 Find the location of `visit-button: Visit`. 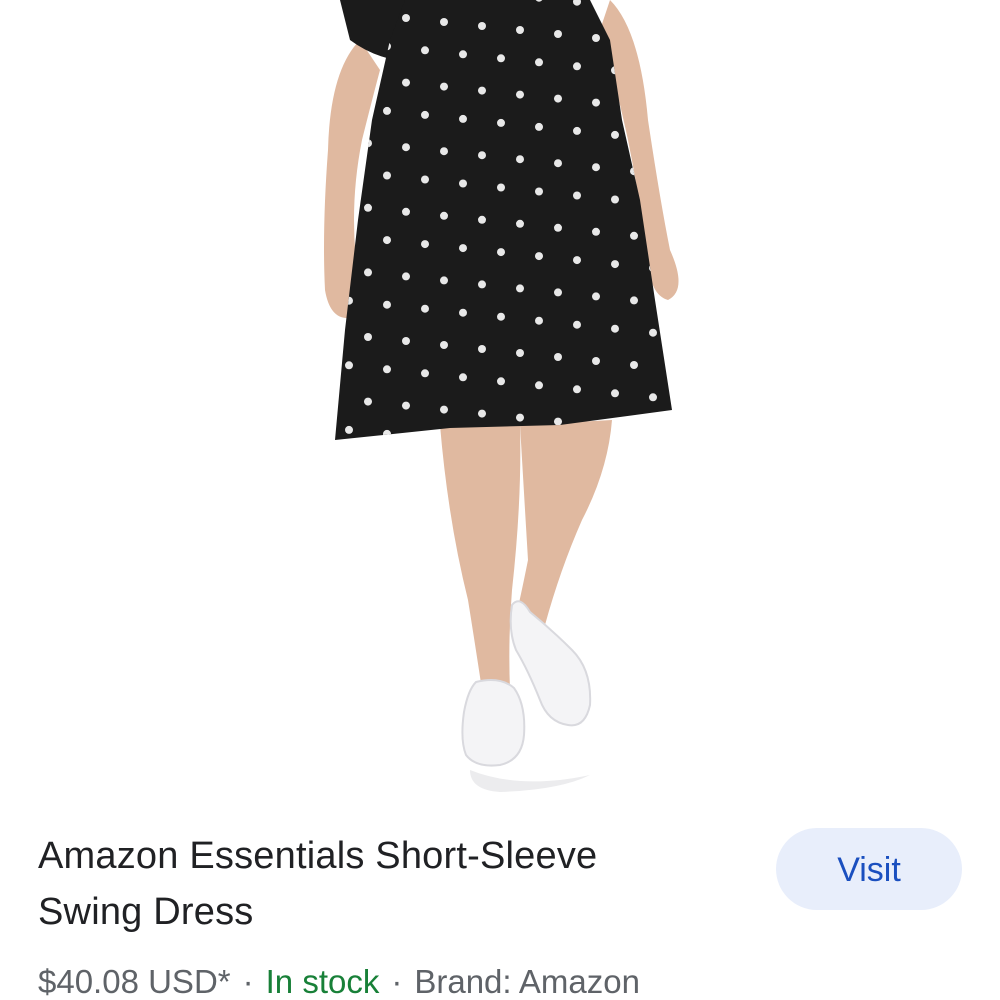

visit-button: Visit is located at coordinates (869, 869).